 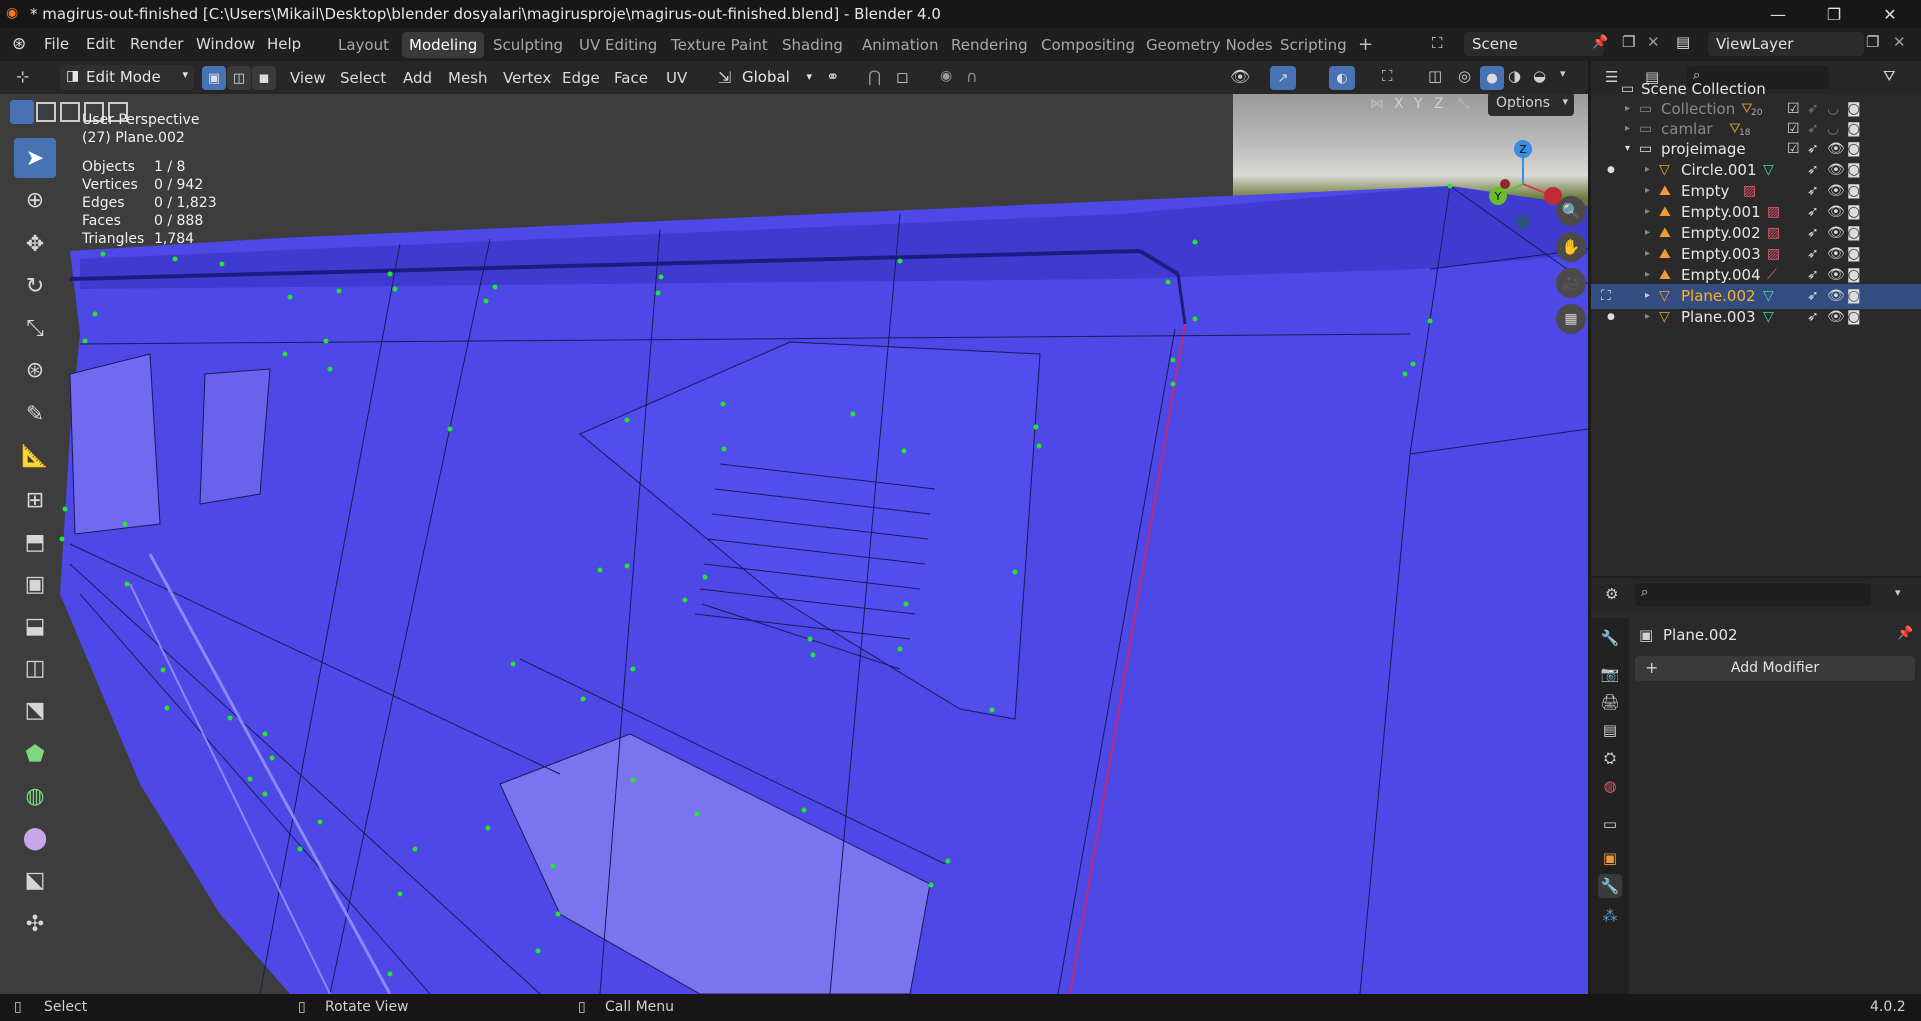 What do you see at coordinates (1628, 42) in the screenshot?
I see `new-scene-icon: ❐` at bounding box center [1628, 42].